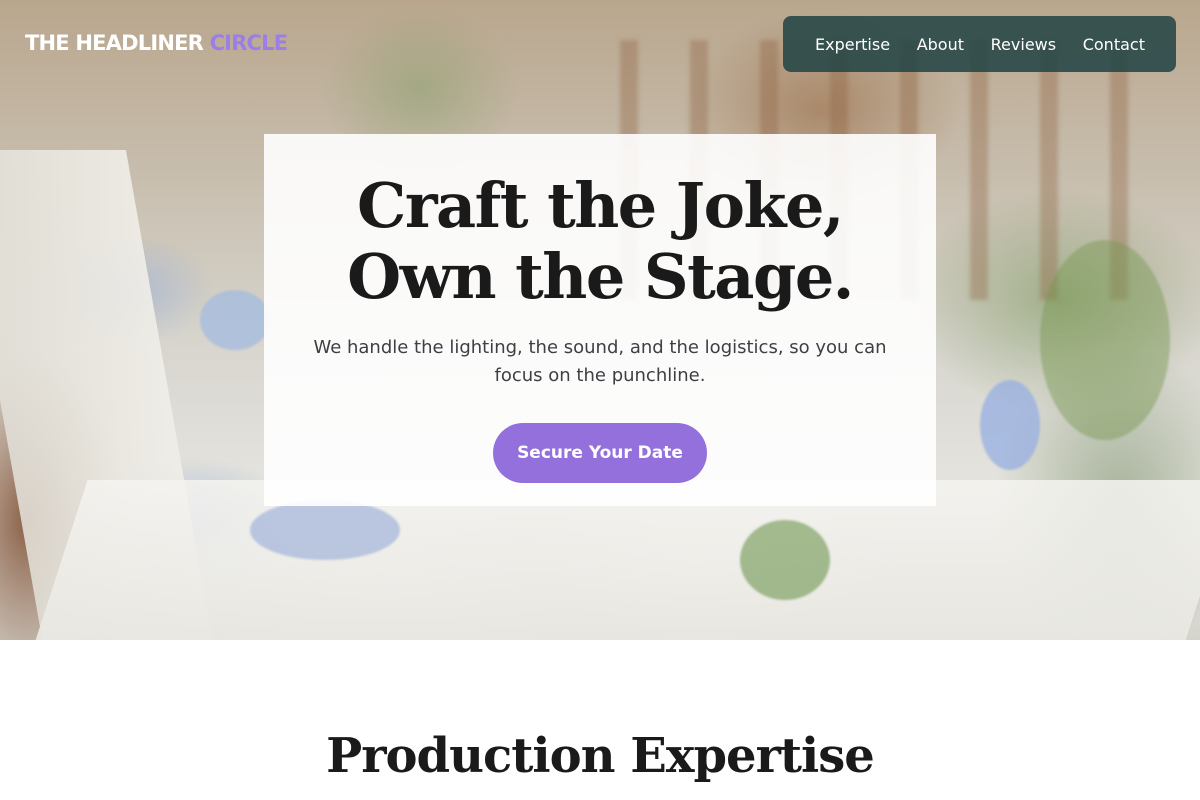  I want to click on nav-link-reviews: Reviews, so click(1023, 44).